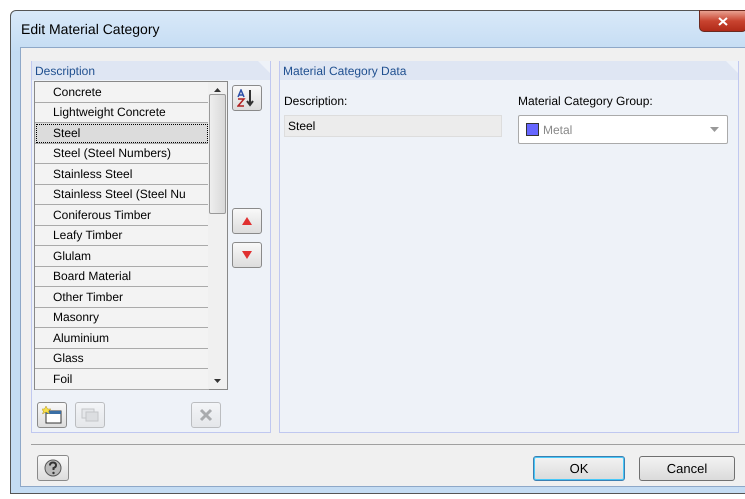 The height and width of the screenshot is (499, 745). What do you see at coordinates (247, 98) in the screenshot?
I see `sort-button` at bounding box center [247, 98].